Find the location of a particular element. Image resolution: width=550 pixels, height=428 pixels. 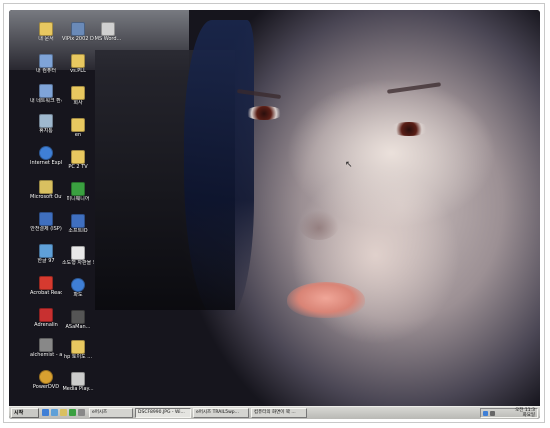

desktop-icon-network: 내 네트워크 환경 is located at coordinates (46, 94).